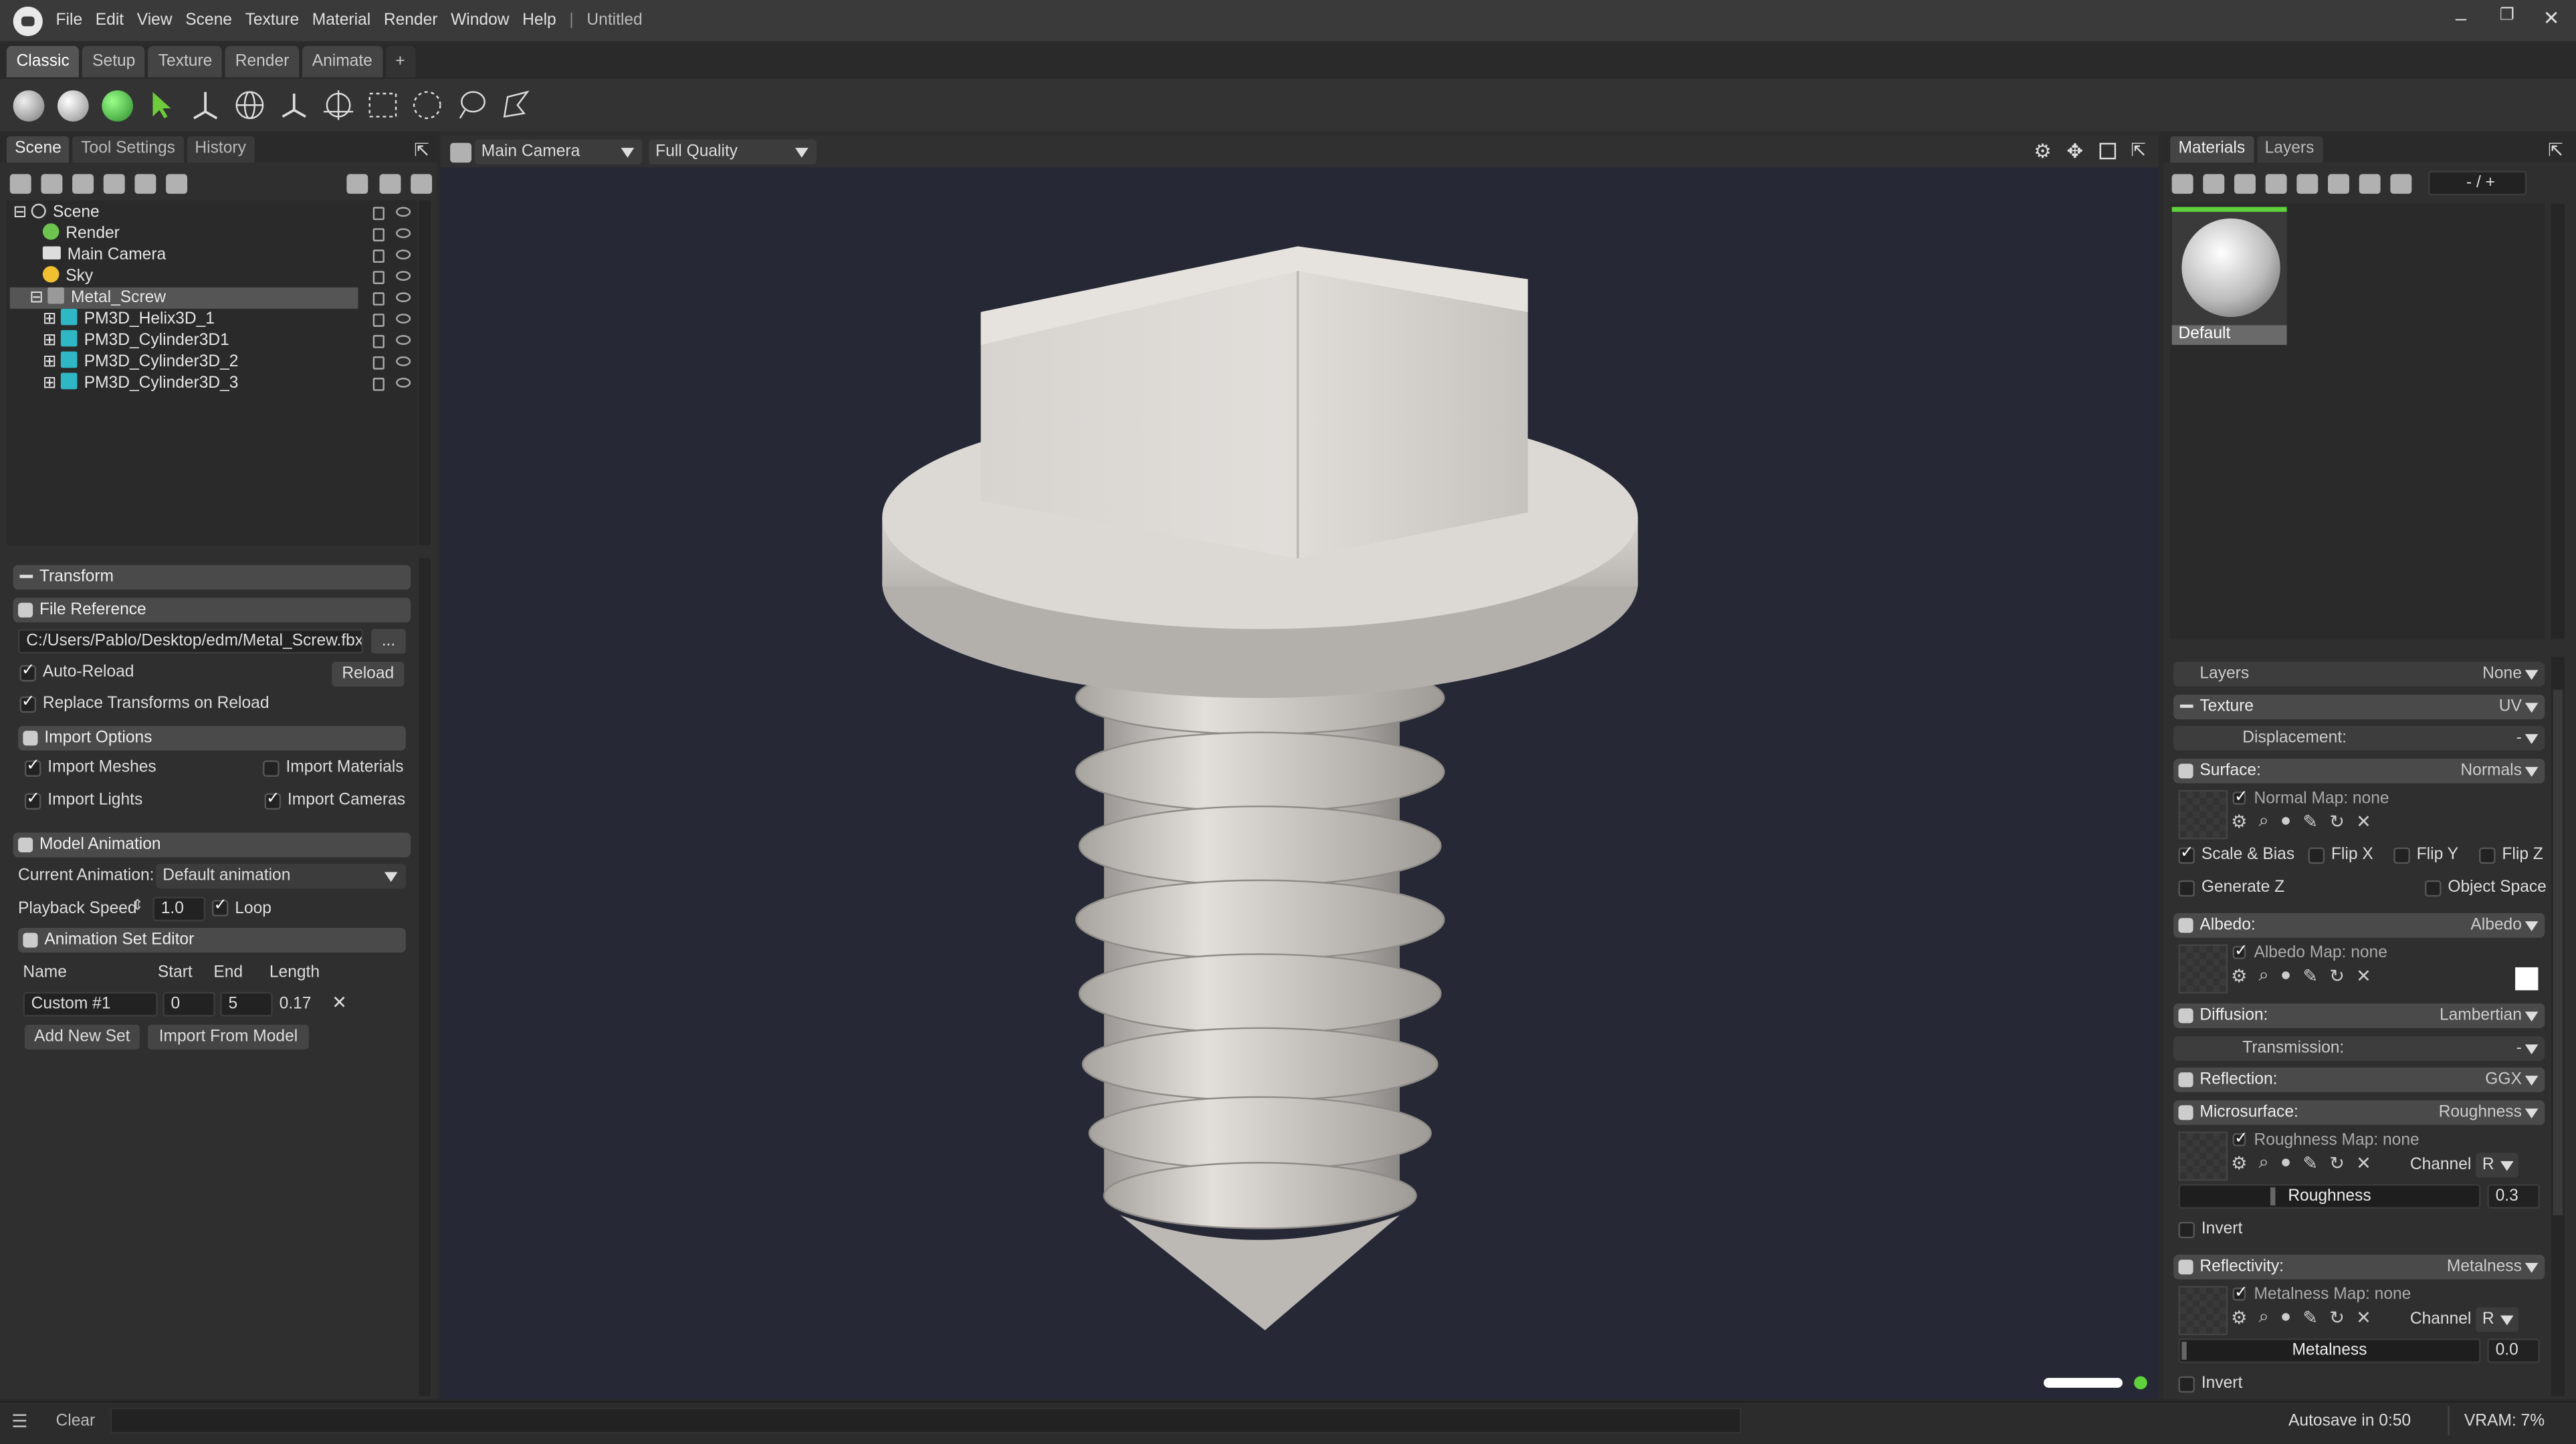 The height and width of the screenshot is (1444, 2576). What do you see at coordinates (32, 767) in the screenshot?
I see `import-meshes-checkbox` at bounding box center [32, 767].